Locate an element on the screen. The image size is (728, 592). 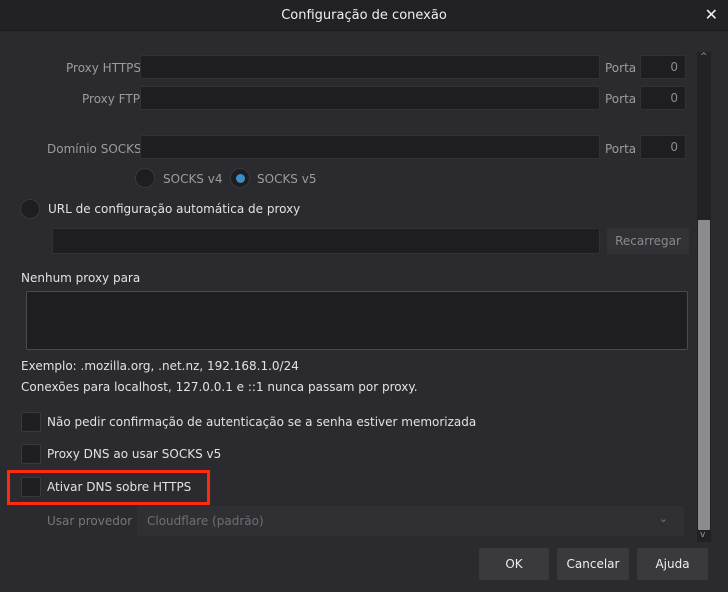
socks-input is located at coordinates (370, 147).